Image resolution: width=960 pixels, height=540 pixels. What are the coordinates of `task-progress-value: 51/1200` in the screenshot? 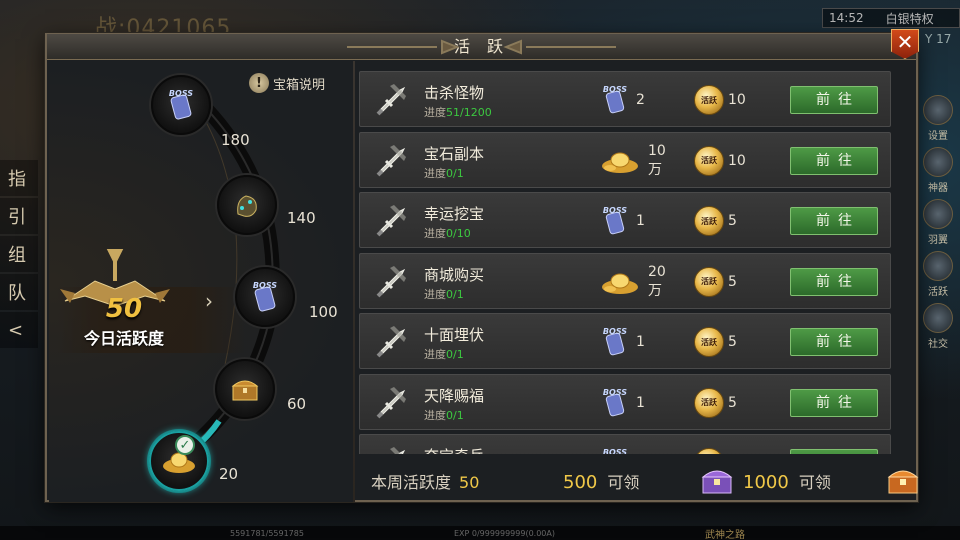 It's located at (469, 112).